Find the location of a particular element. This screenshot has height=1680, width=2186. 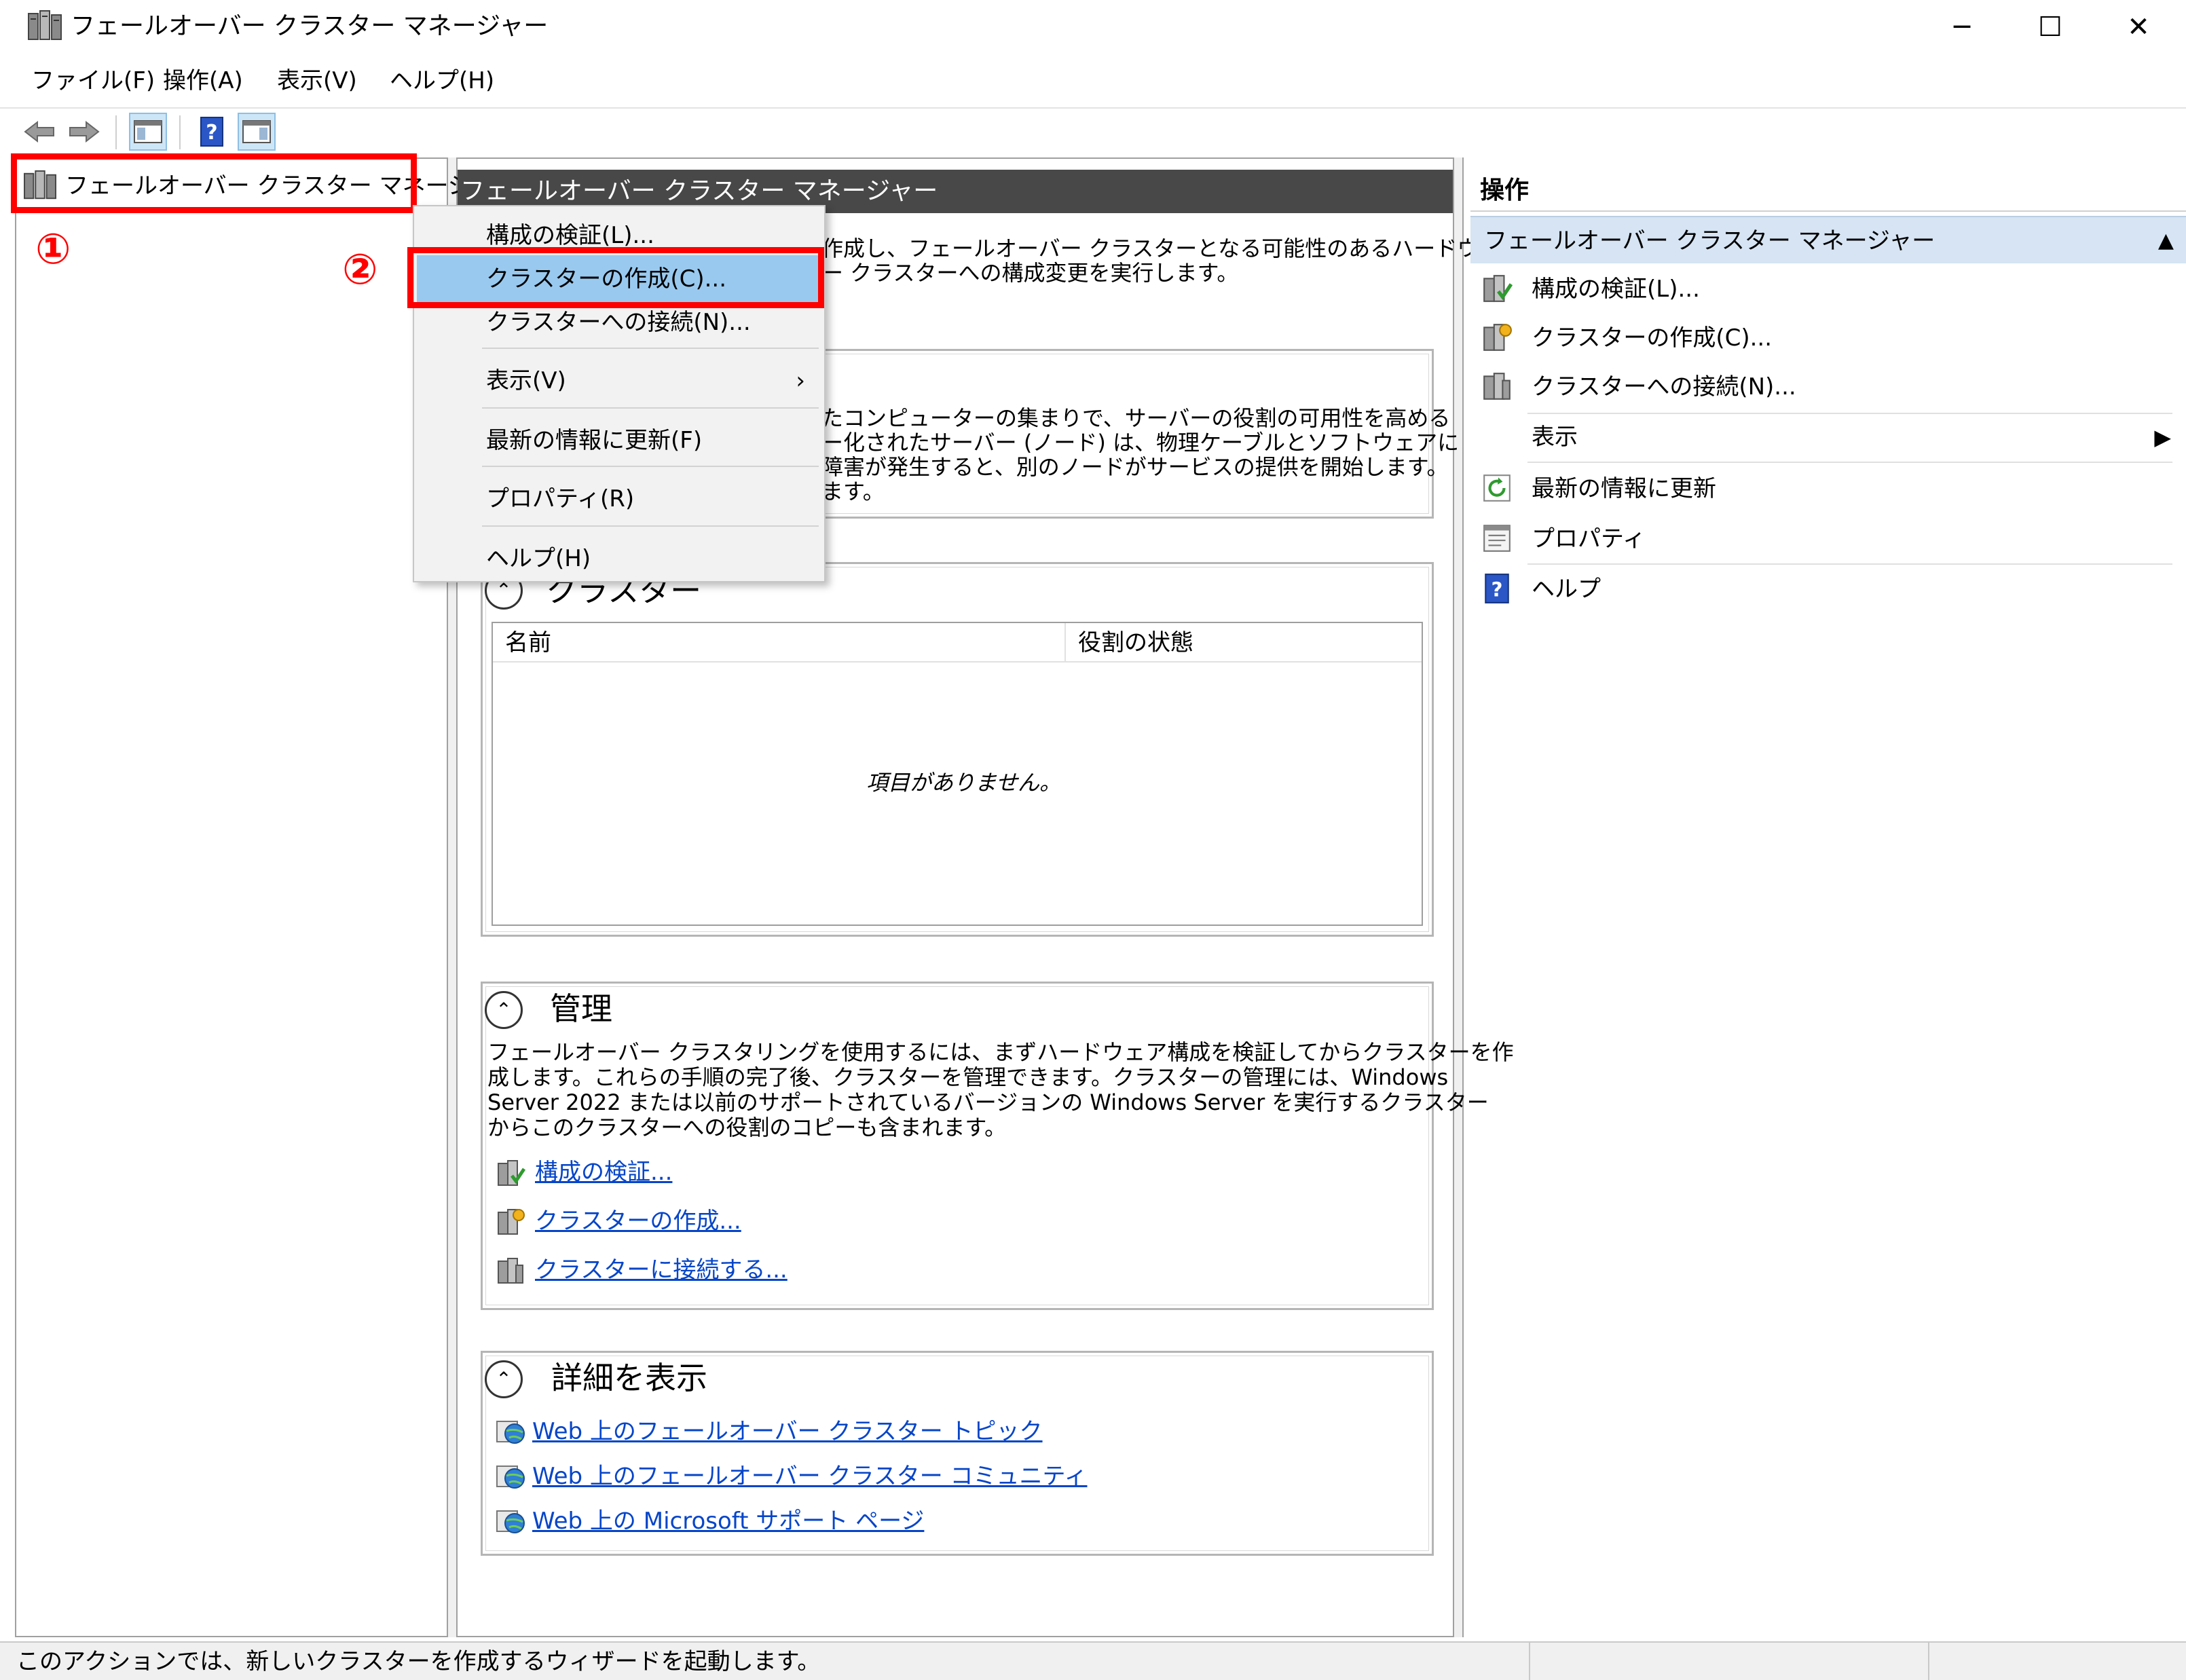

menu-bar: ファイル(F) 操作(A) 表示(V) ヘルプ(H) is located at coordinates (1093, 81).